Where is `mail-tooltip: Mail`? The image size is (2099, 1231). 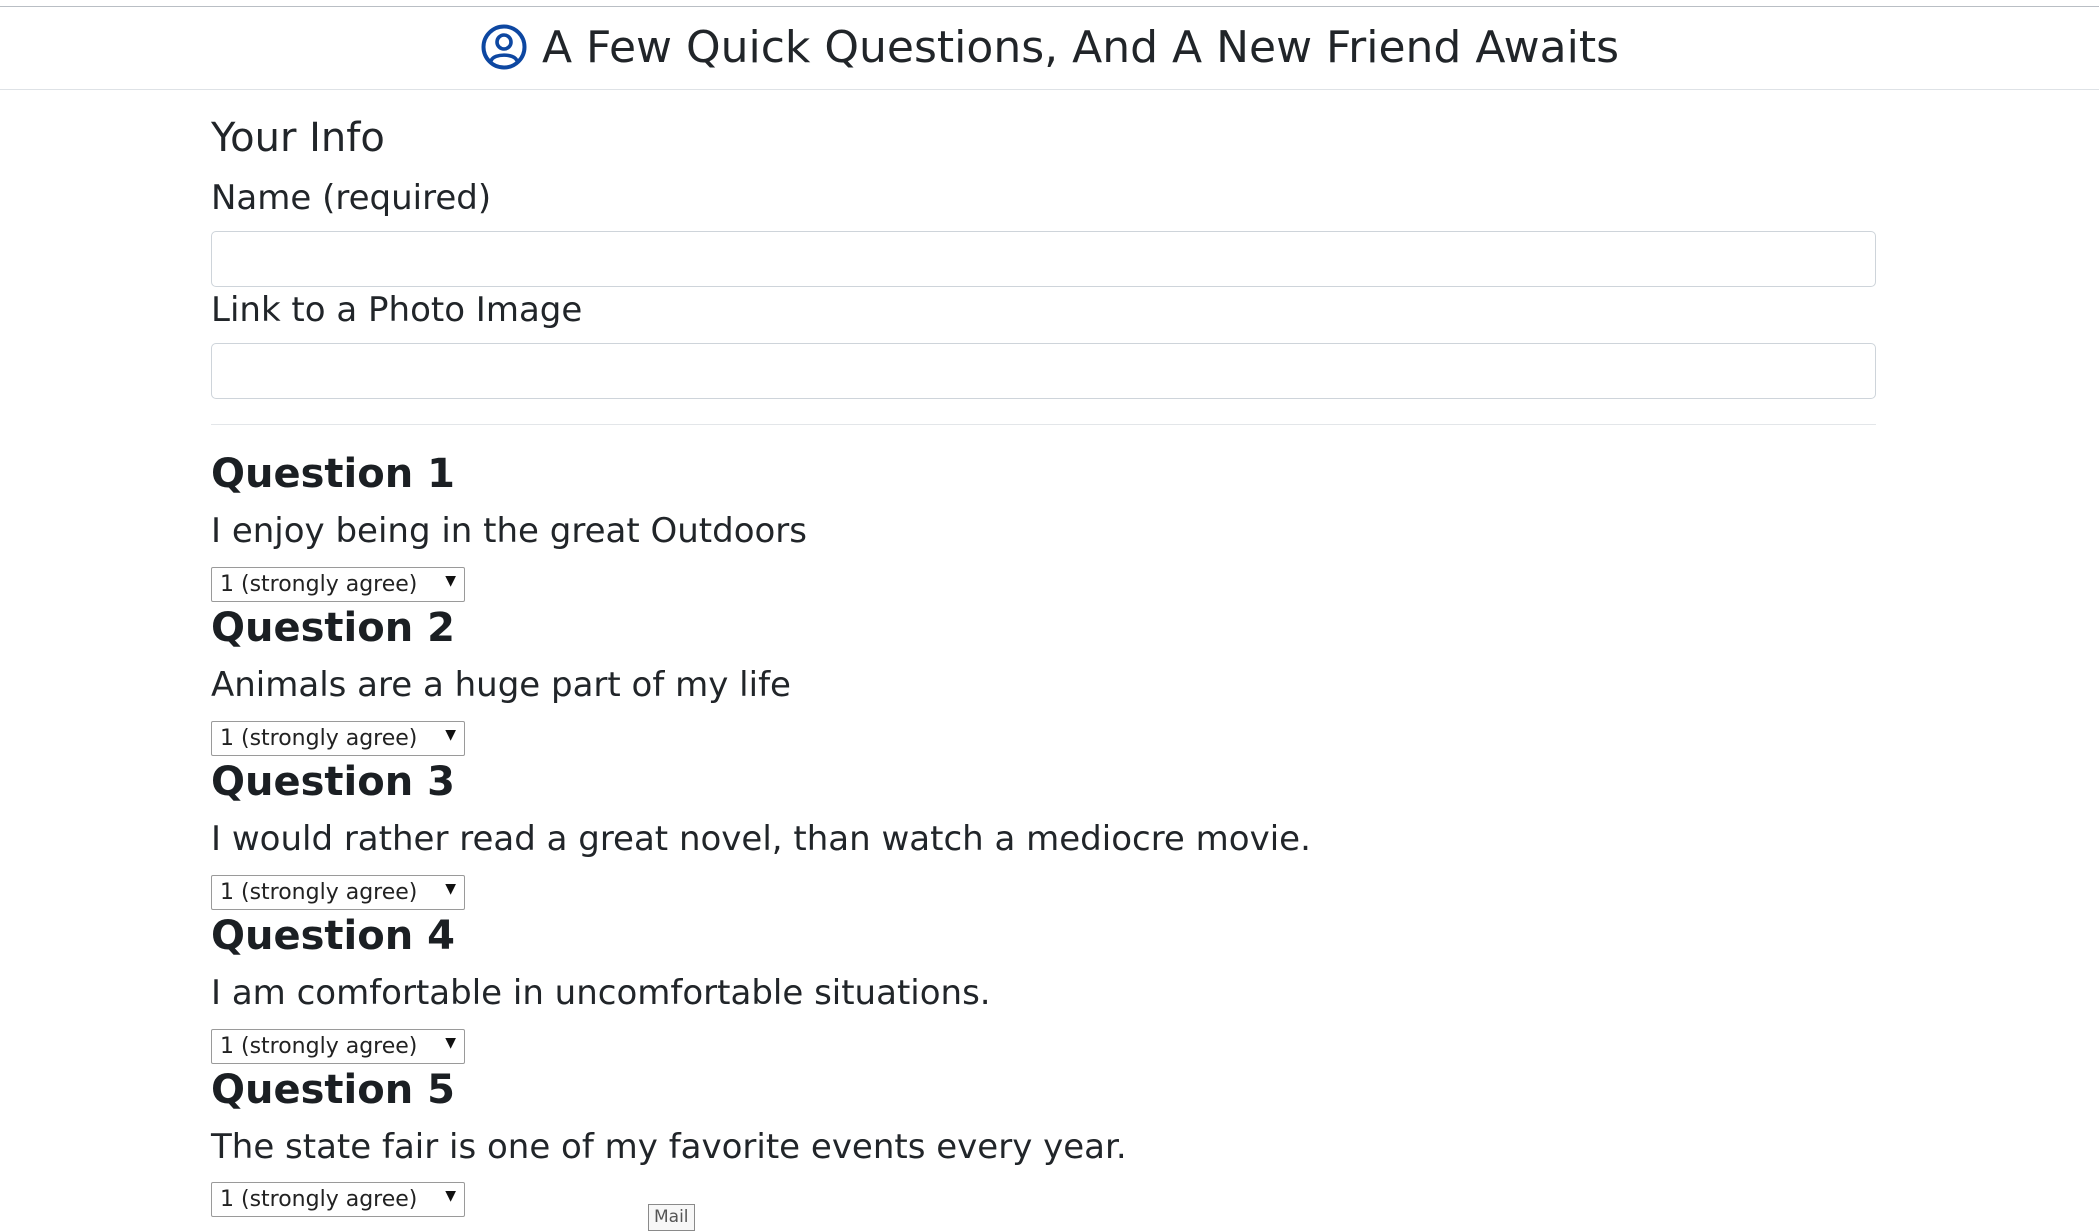 mail-tooltip: Mail is located at coordinates (671, 1217).